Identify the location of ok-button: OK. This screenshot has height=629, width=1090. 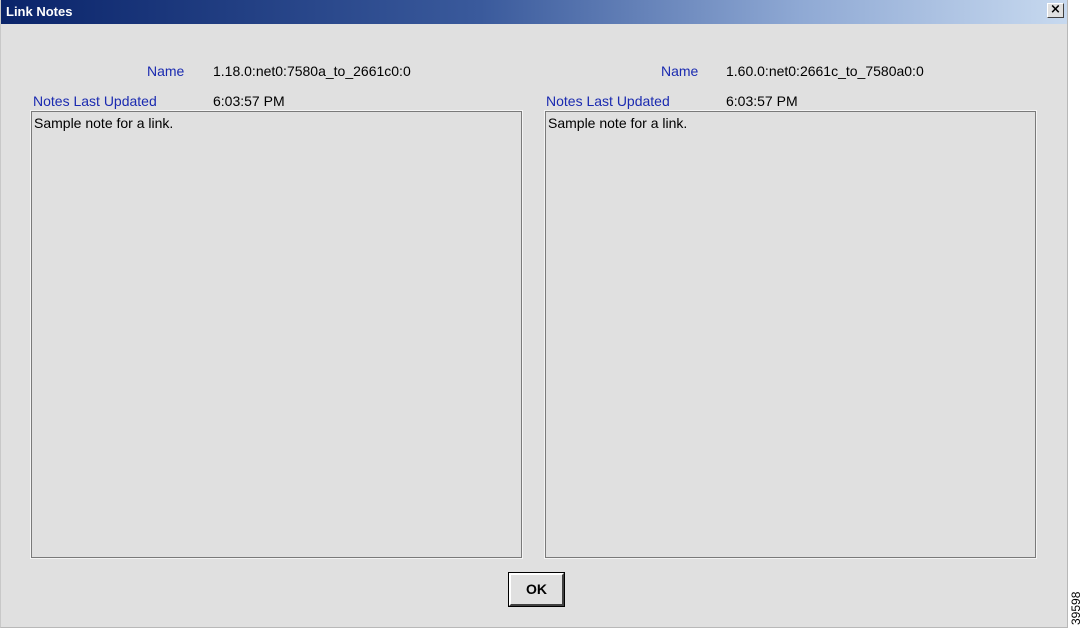
(536, 589).